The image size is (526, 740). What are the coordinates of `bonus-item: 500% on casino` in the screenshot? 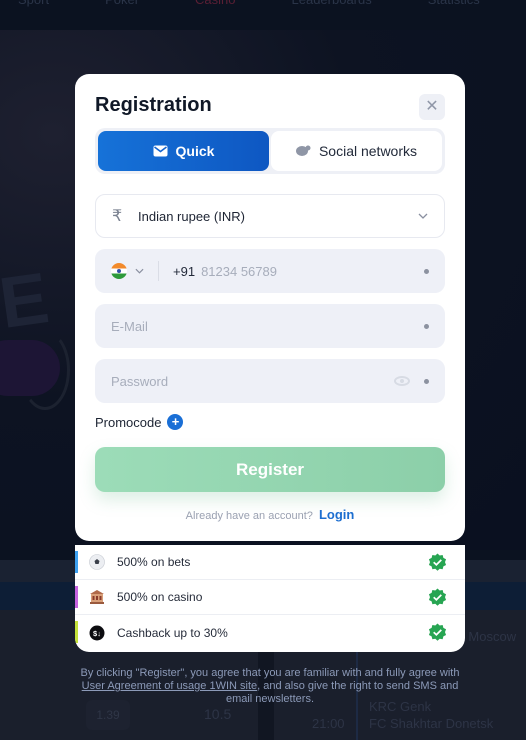 It's located at (270, 597).